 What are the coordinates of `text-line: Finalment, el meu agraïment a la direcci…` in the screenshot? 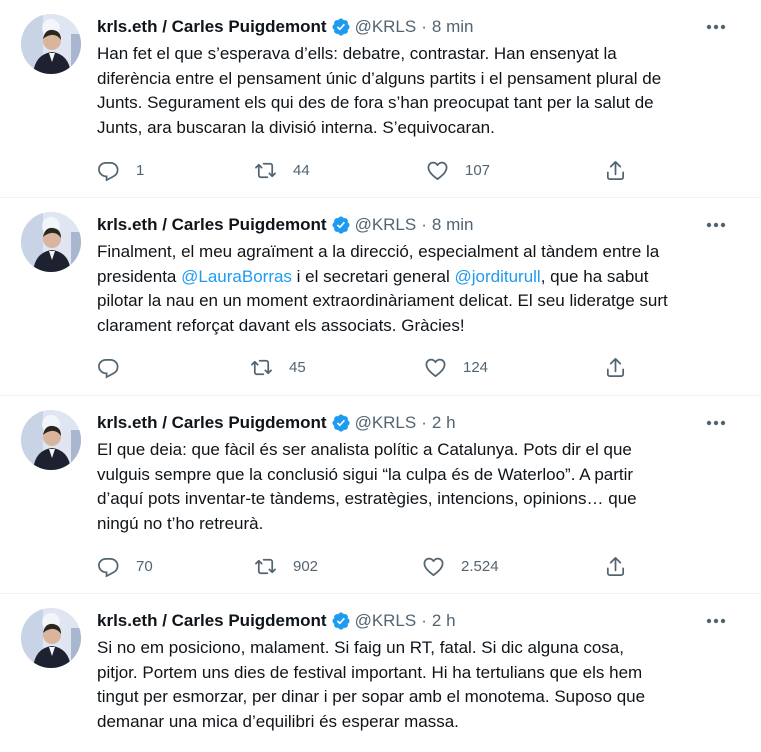 It's located at (378, 251).